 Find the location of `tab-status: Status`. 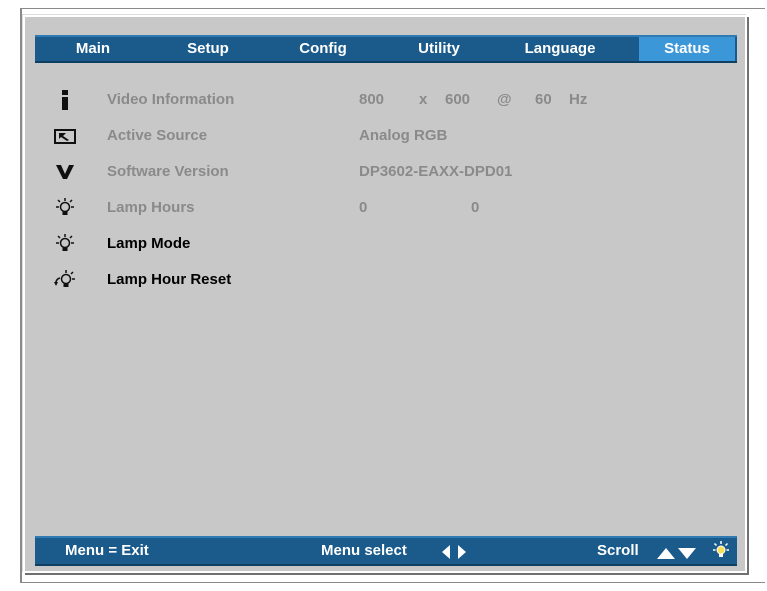

tab-status: Status is located at coordinates (687, 49).